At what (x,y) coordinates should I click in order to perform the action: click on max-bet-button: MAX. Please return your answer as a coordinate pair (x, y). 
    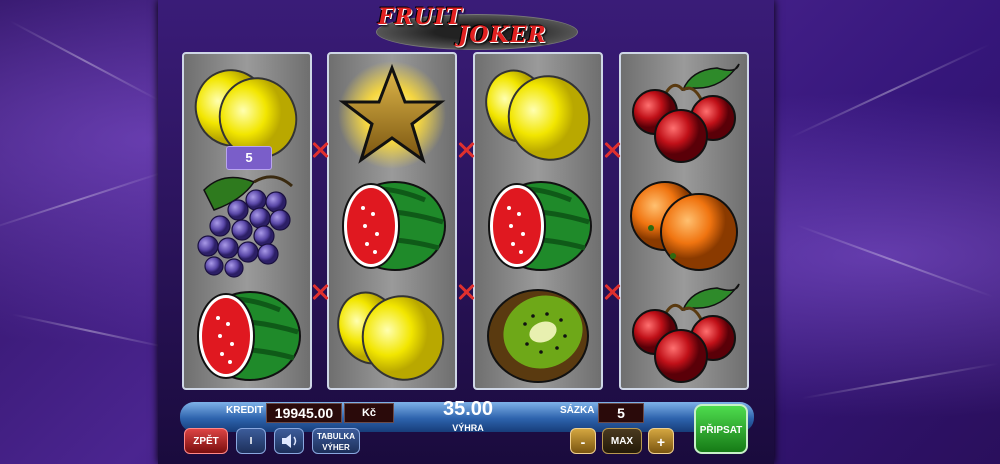
    Looking at the image, I should click on (622, 441).